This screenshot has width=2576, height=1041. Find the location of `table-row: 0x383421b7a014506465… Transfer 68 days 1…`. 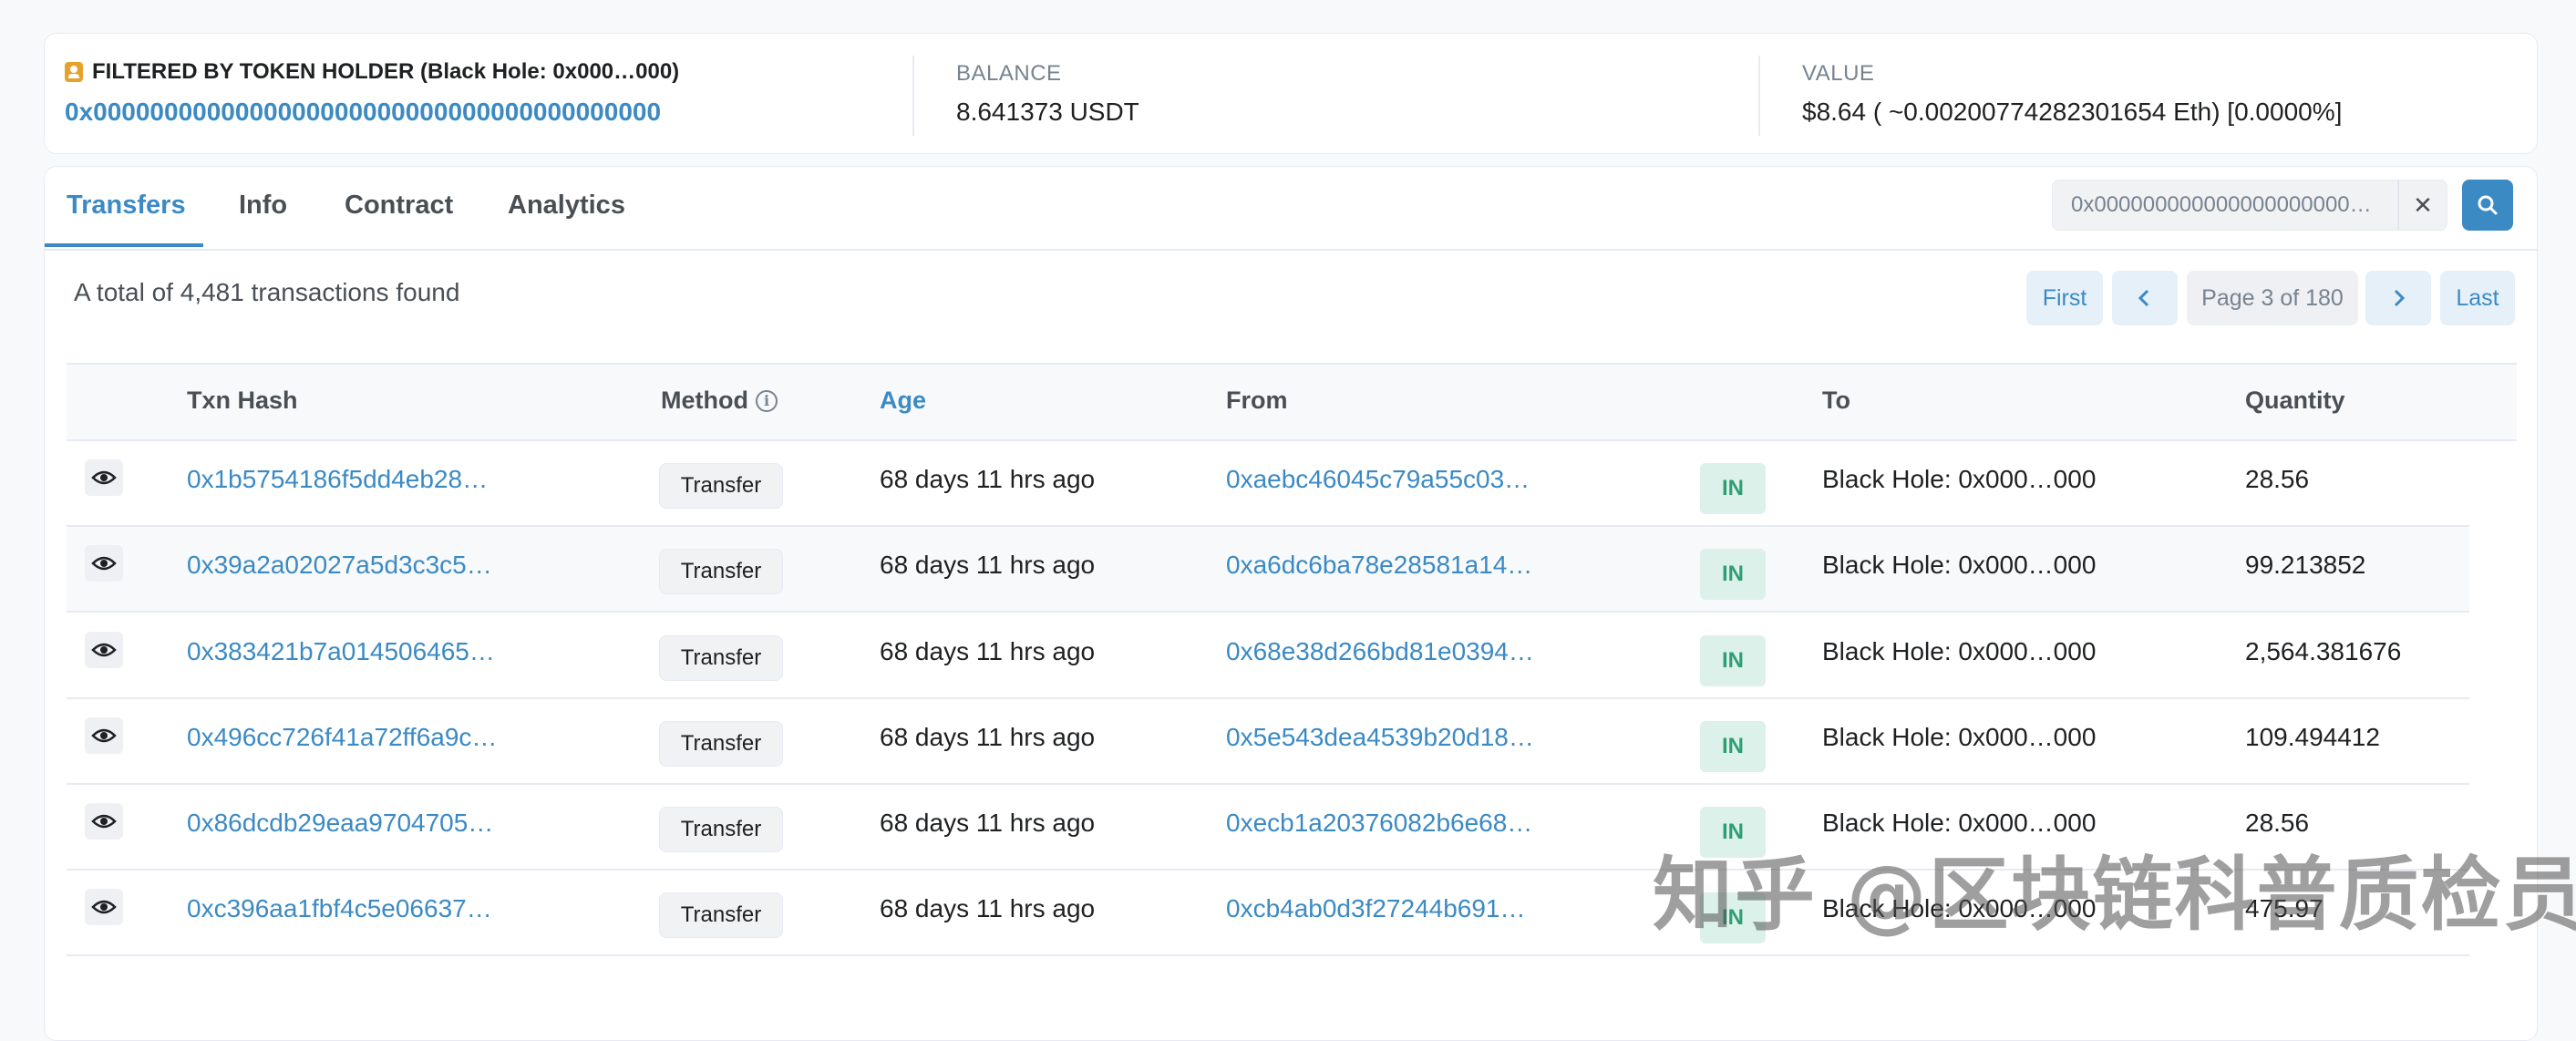

table-row: 0x383421b7a014506465… Transfer 68 days 1… is located at coordinates (1268, 656).